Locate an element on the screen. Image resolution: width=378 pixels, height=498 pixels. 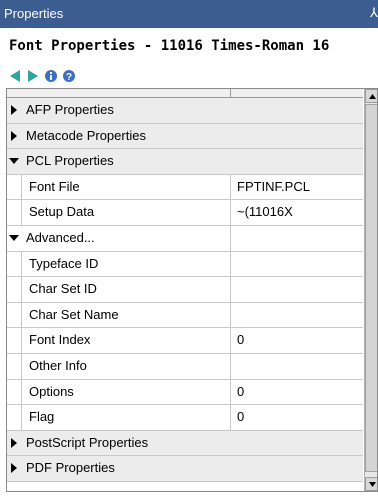
help-icon: ? is located at coordinates (69, 76).